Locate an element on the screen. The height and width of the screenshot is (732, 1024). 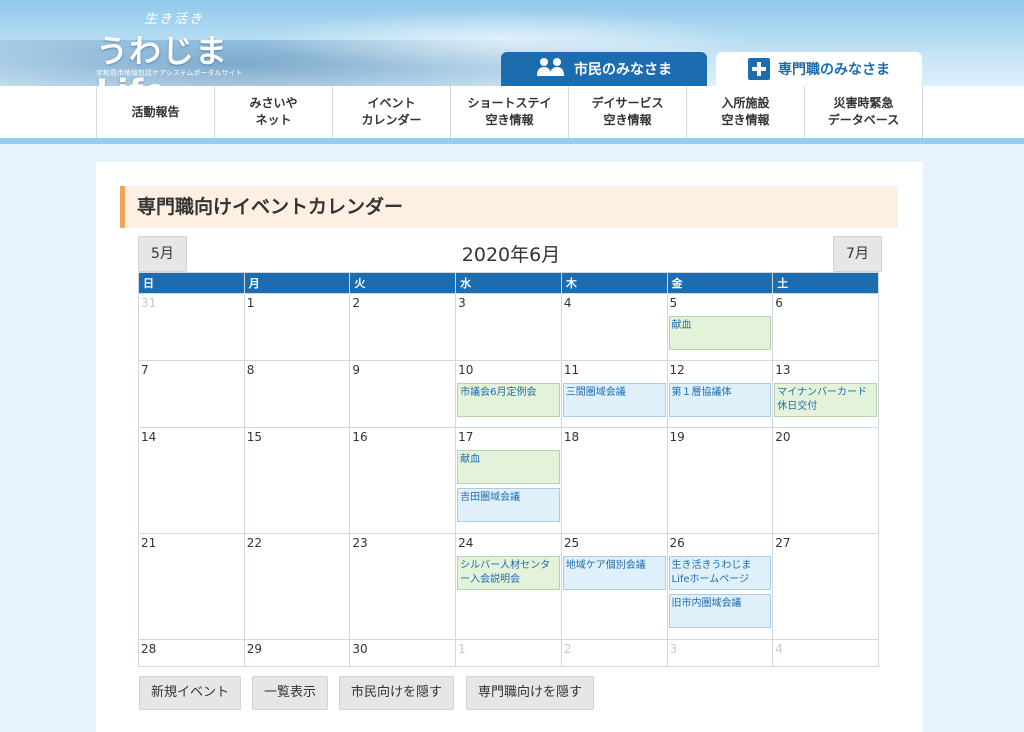
calendar-day-cell: 23 is located at coordinates (403, 586).